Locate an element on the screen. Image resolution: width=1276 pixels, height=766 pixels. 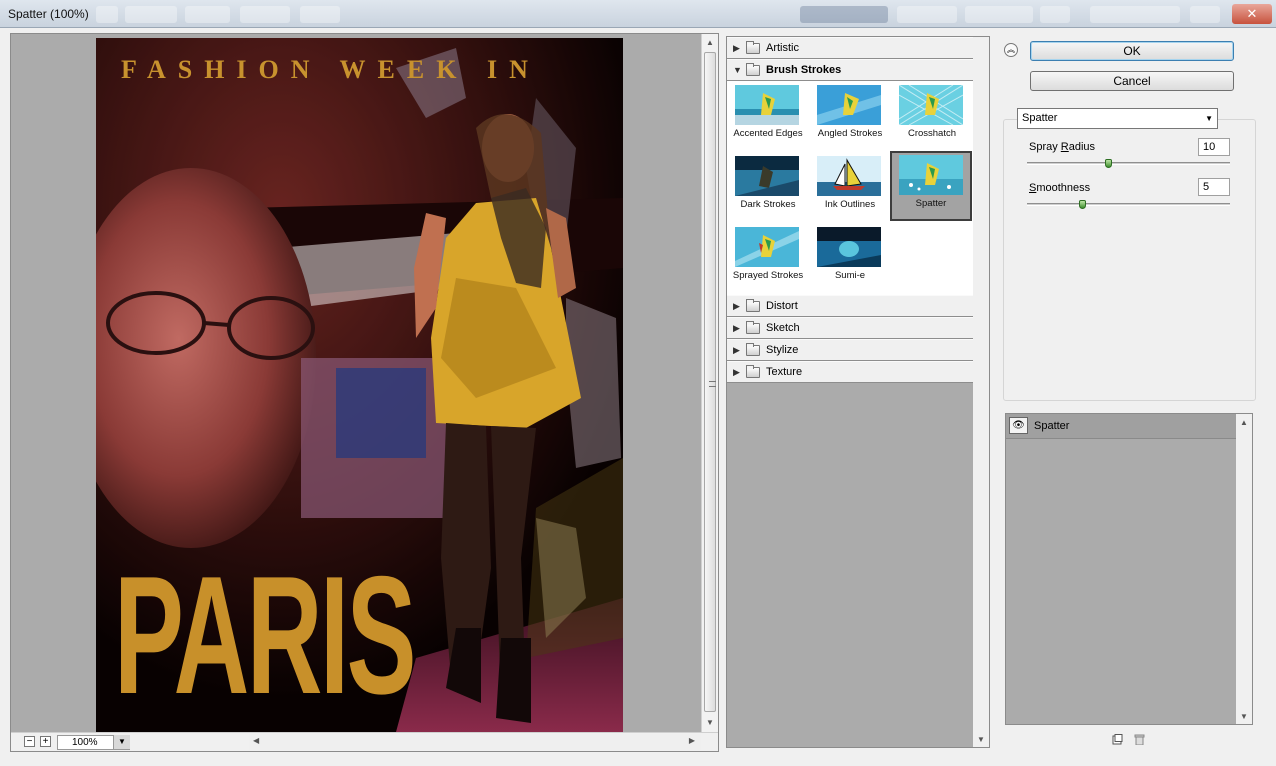
filter-thumb-spatter: Spatter is located at coordinates (931, 186).